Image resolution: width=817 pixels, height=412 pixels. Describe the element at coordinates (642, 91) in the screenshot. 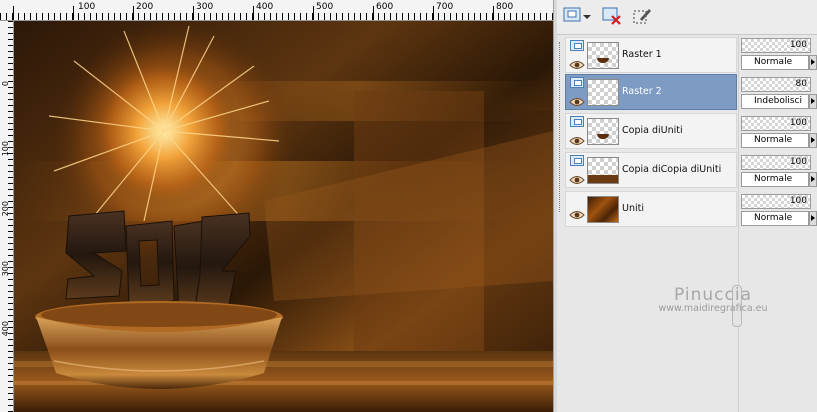

I see `layer-name: Raster 2` at that location.